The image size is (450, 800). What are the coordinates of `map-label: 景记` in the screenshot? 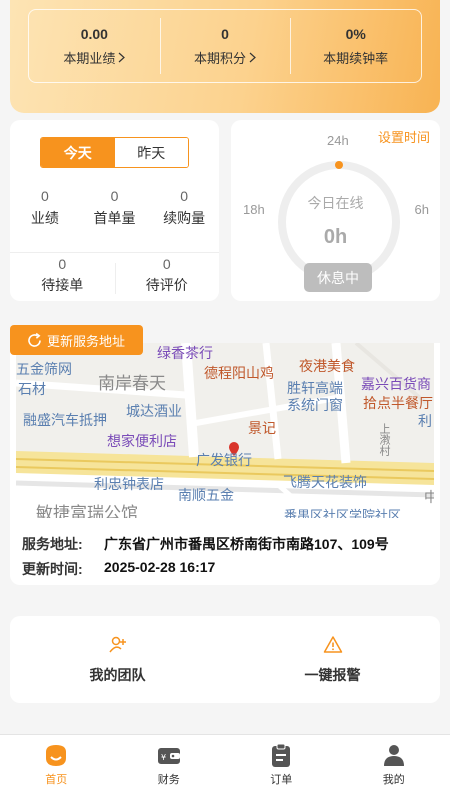 It's located at (262, 428).